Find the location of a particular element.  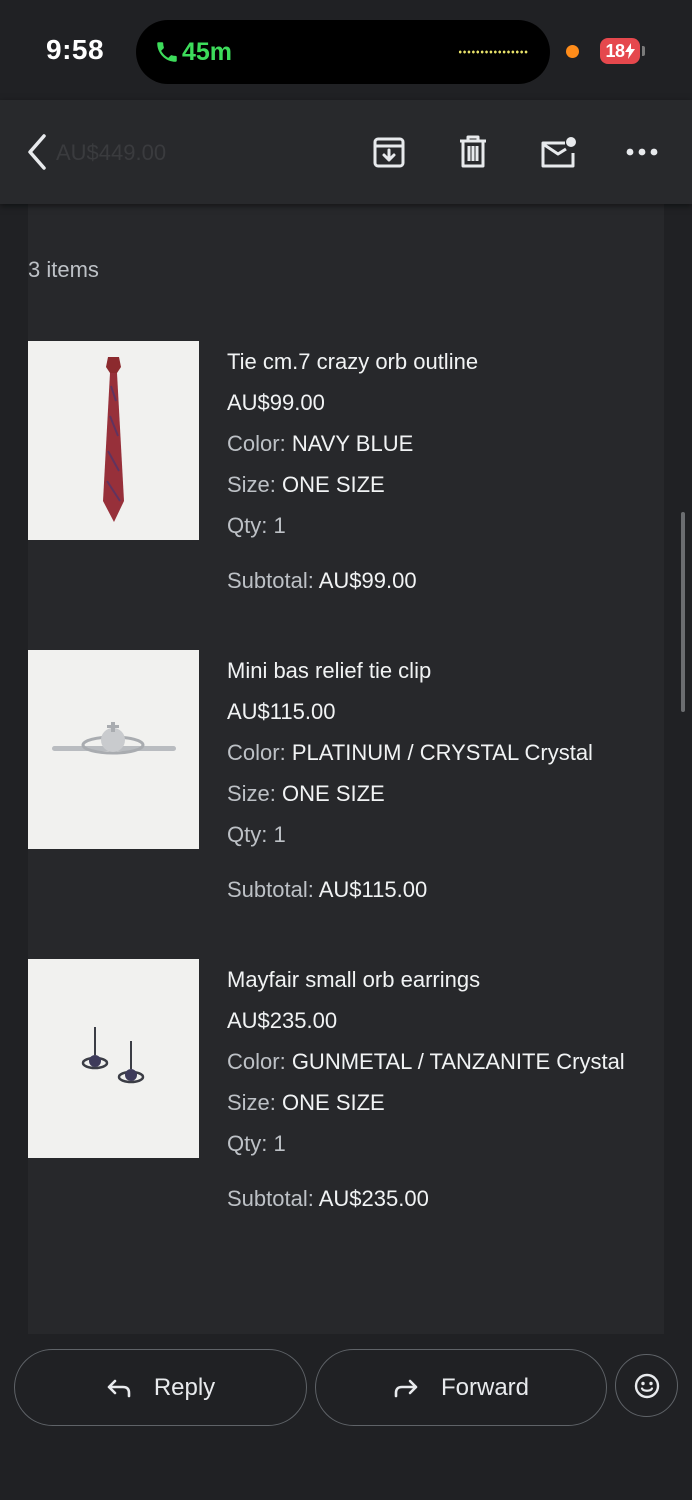

item-color: PLATINUM / CRYSTAL Crystal is located at coordinates (442, 752).